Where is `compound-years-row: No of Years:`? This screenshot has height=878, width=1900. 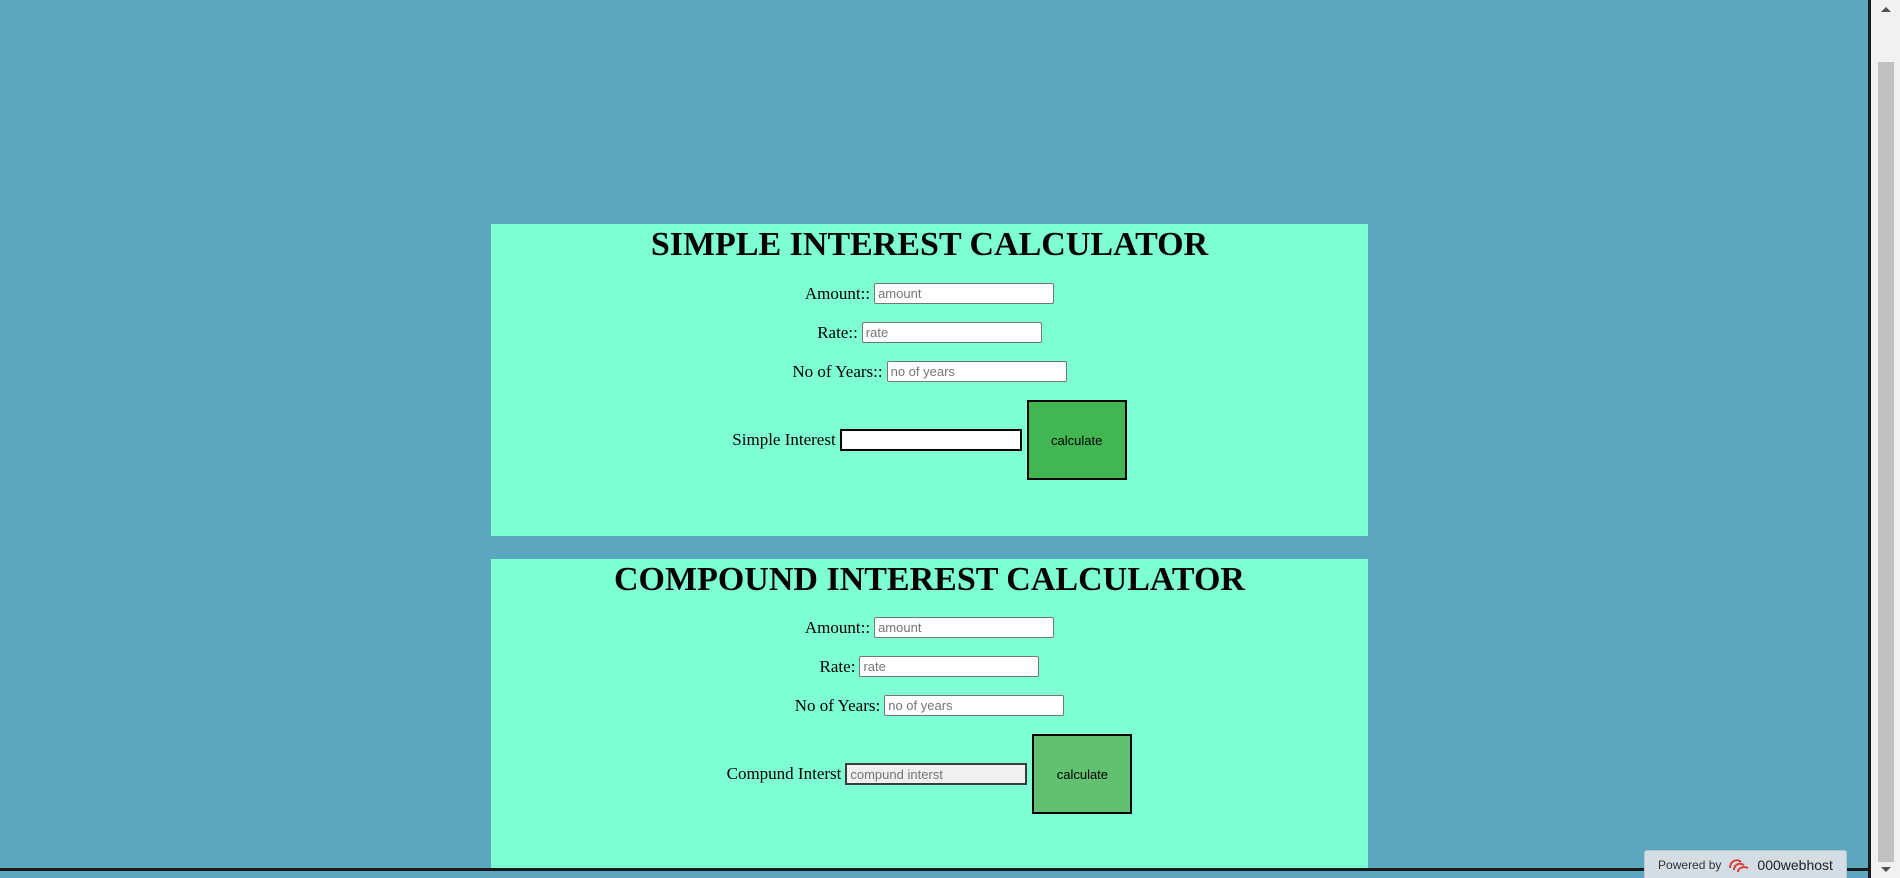 compound-years-row: No of Years: is located at coordinates (929, 705).